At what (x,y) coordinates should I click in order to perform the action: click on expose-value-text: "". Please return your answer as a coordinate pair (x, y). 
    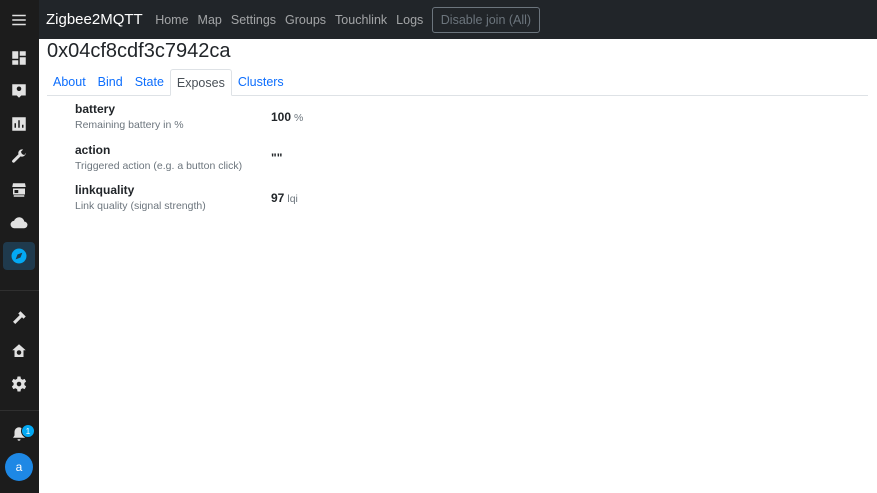
    Looking at the image, I should click on (277, 157).